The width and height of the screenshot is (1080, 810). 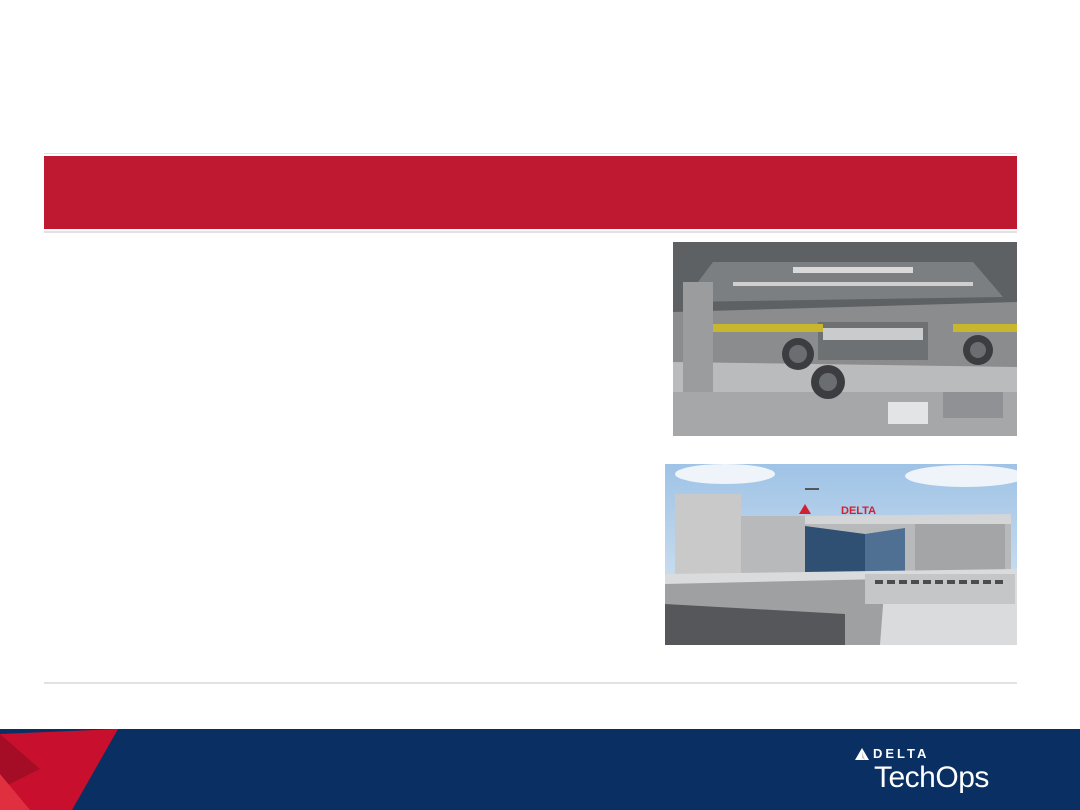 I want to click on delta-triangle-icon, so click(x=862, y=754).